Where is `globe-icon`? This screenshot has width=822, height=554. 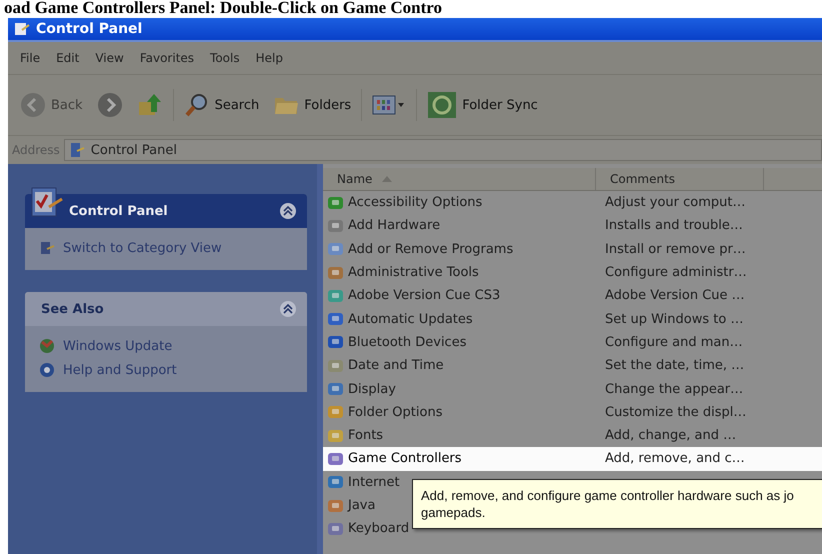 globe-icon is located at coordinates (47, 346).